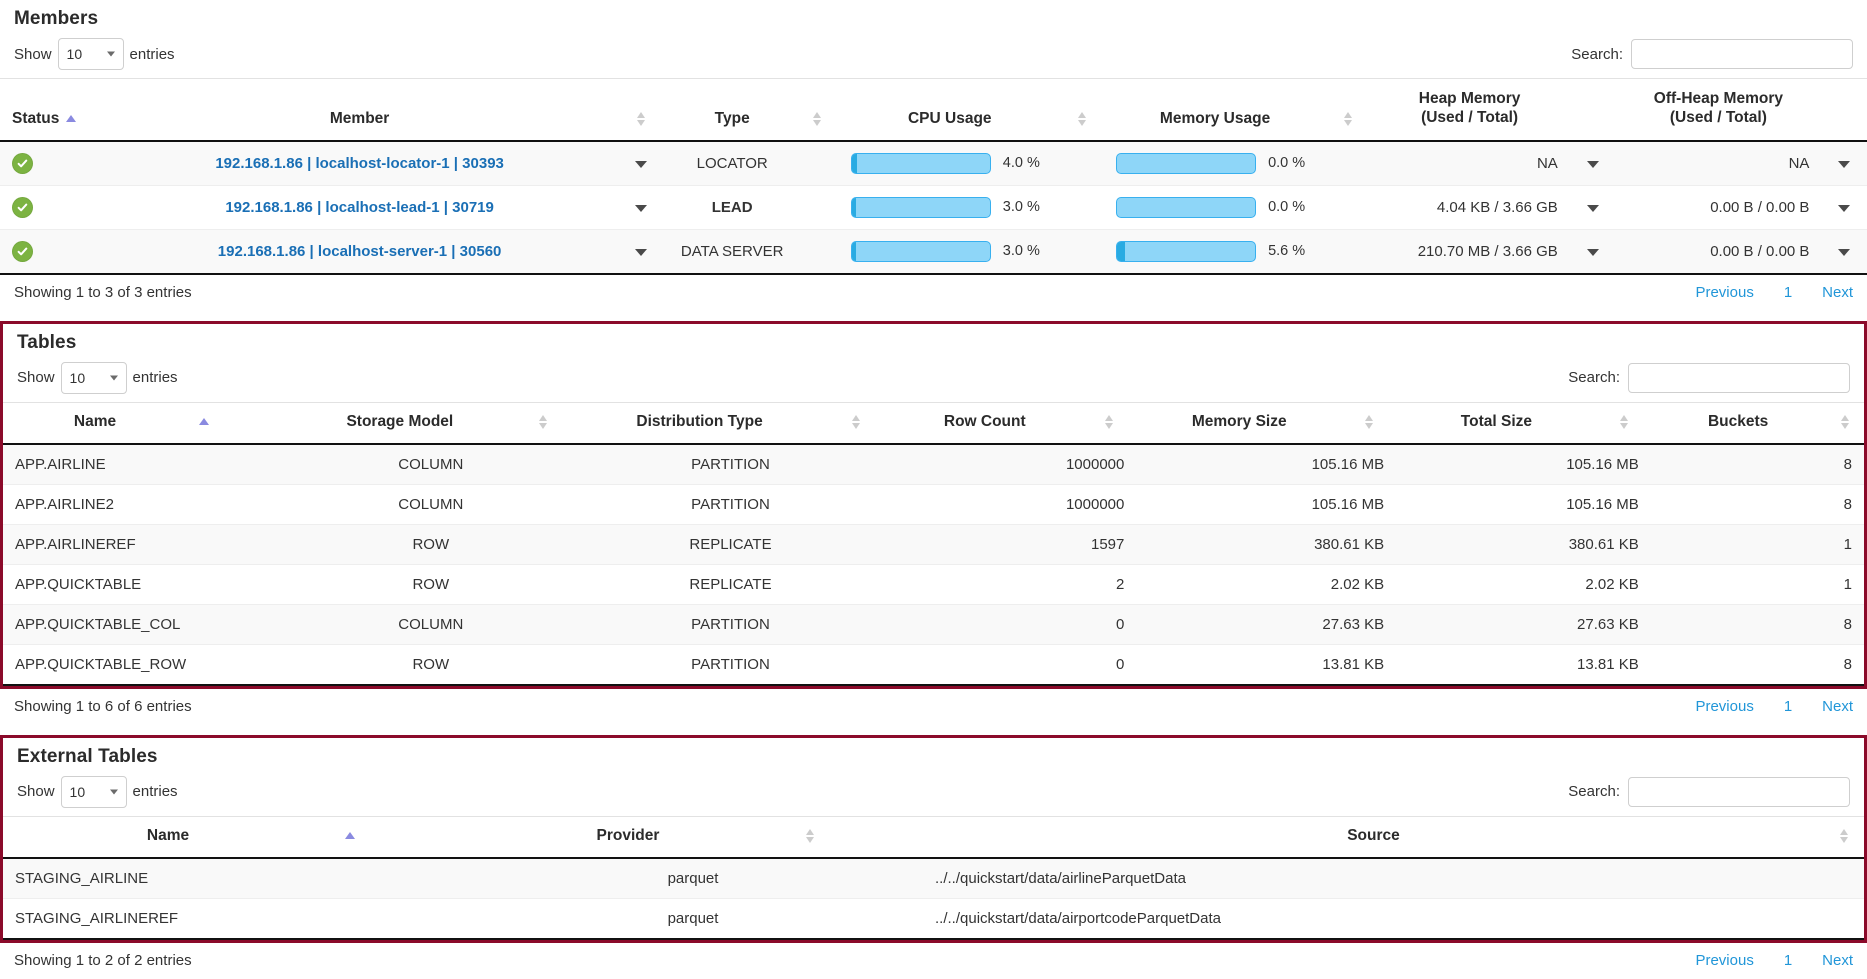  Describe the element at coordinates (985, 423) in the screenshot. I see `tables-col-row-count: Row Count` at that location.